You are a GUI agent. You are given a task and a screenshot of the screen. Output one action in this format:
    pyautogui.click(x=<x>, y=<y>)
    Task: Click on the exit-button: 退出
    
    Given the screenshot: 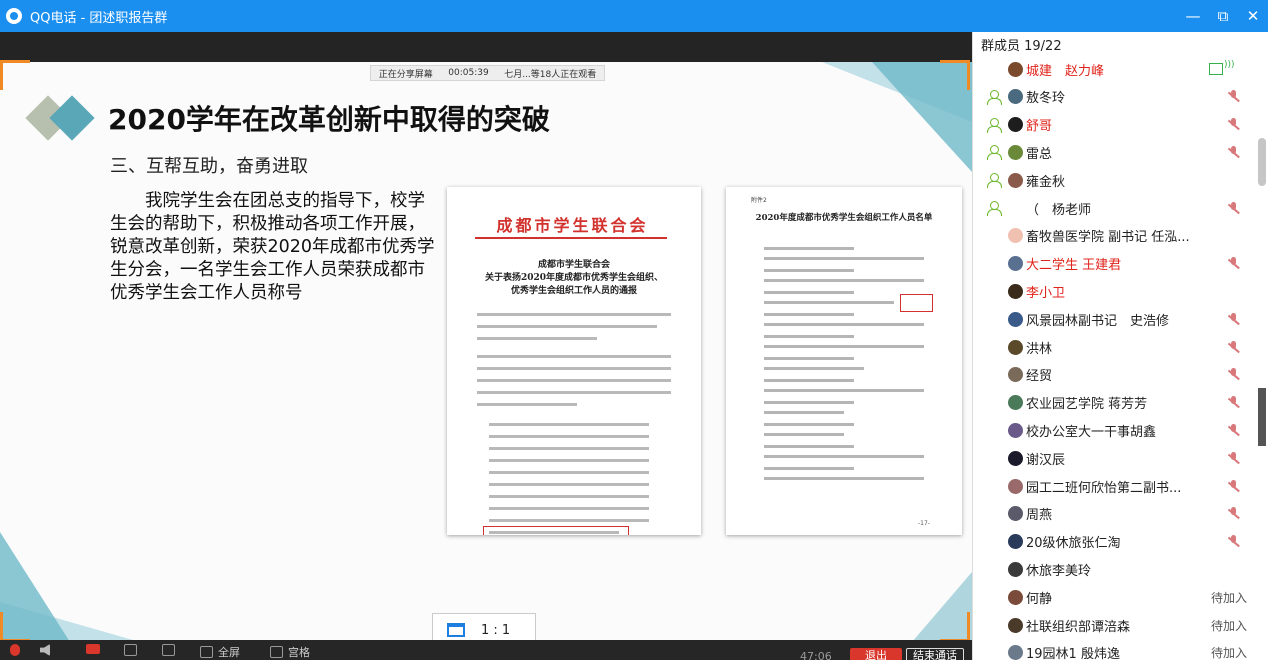 What is the action you would take?
    pyautogui.click(x=876, y=654)
    